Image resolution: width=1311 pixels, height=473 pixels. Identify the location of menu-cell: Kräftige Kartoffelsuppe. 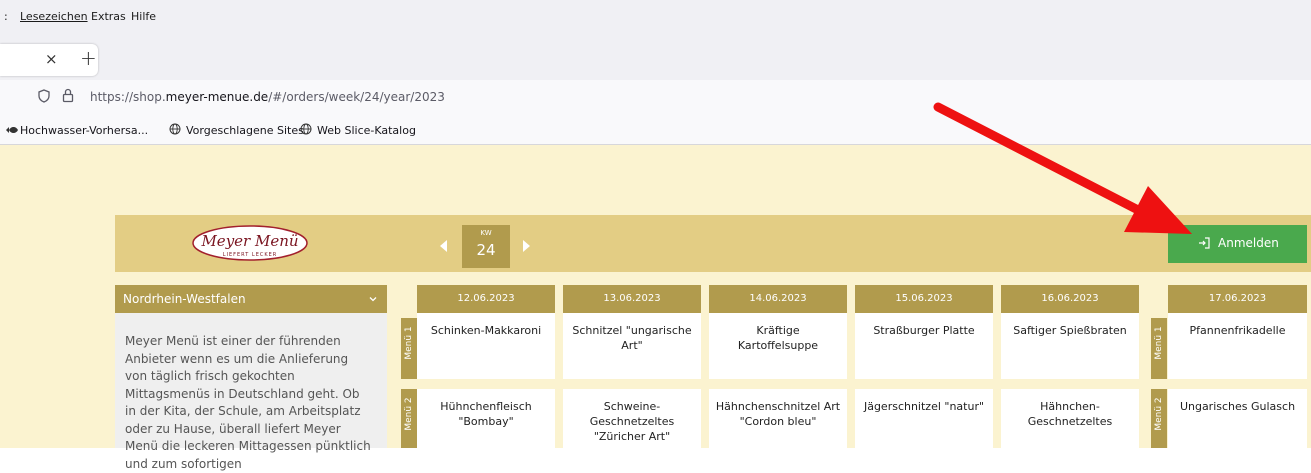
(778, 346).